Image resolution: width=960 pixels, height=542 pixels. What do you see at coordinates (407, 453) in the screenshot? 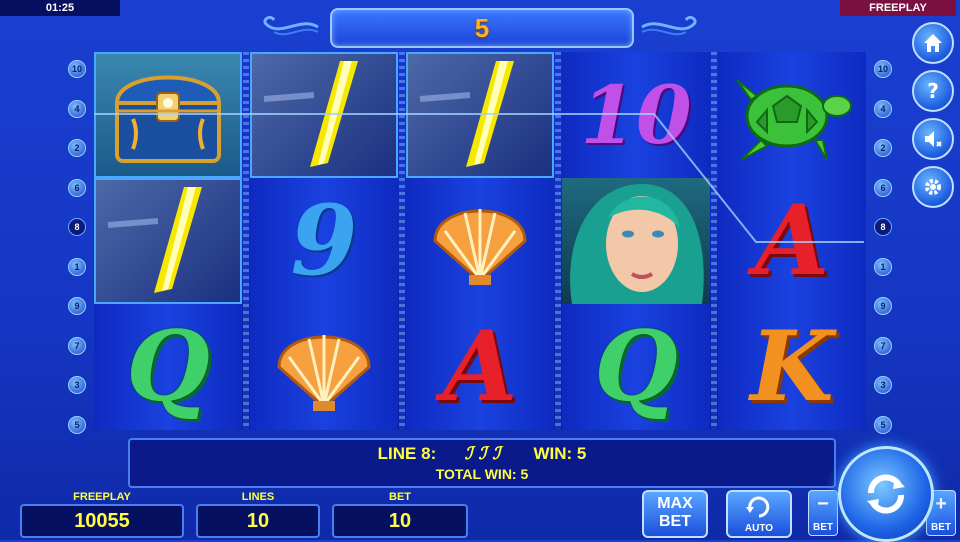
I see `line-label: LINE 8:` at bounding box center [407, 453].